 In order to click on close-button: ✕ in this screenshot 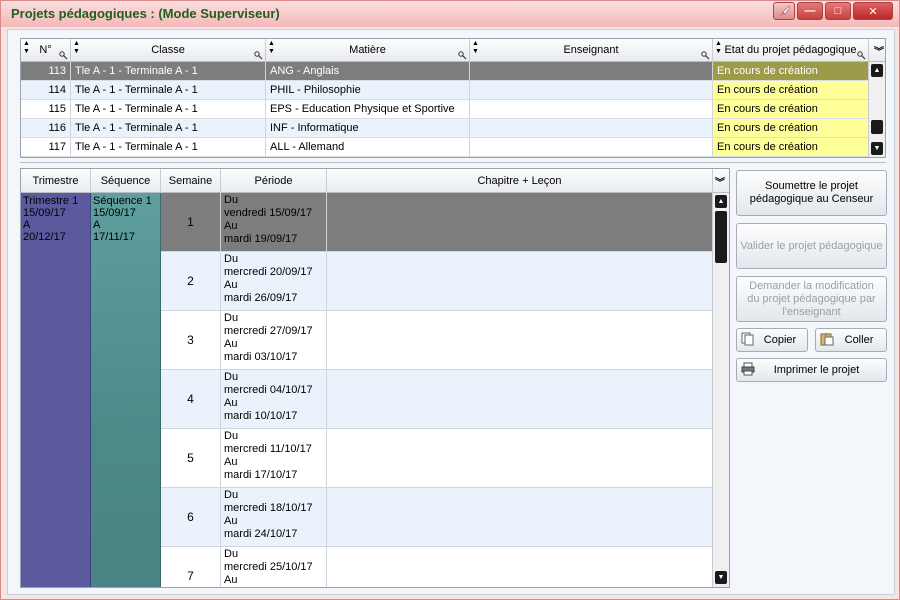, I will do `click(873, 11)`.